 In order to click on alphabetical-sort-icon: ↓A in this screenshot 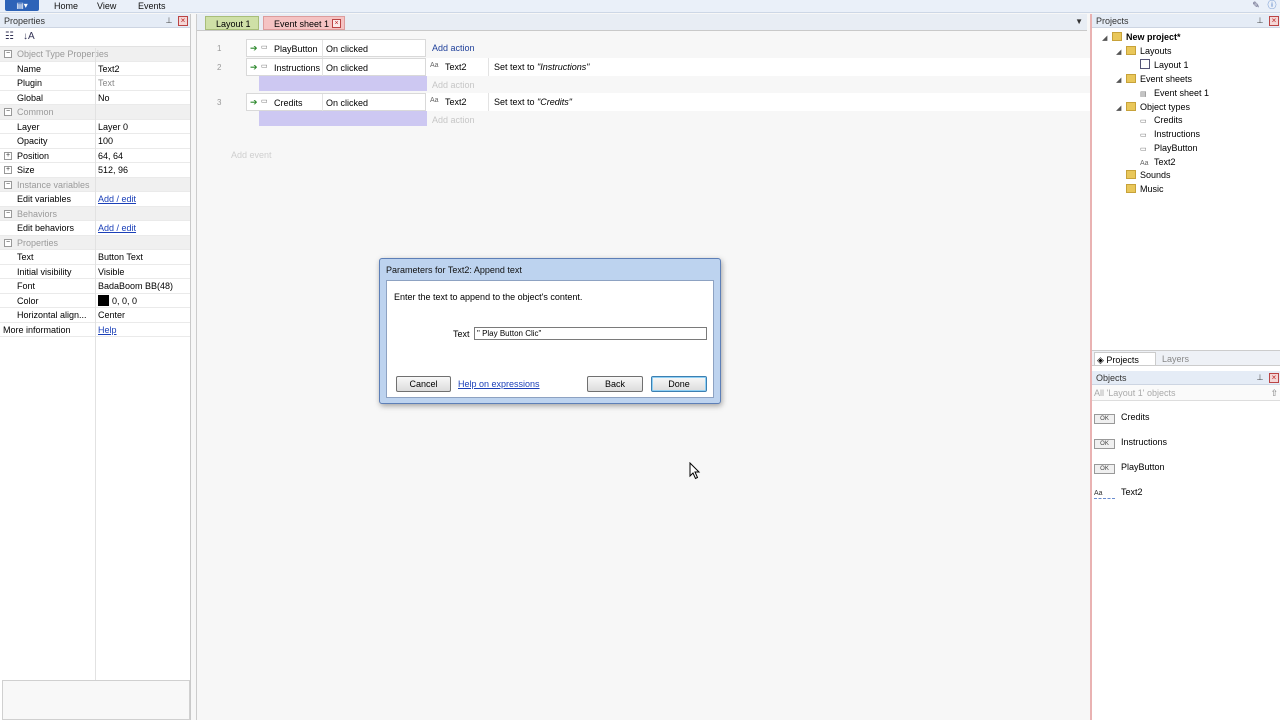, I will do `click(29, 36)`.